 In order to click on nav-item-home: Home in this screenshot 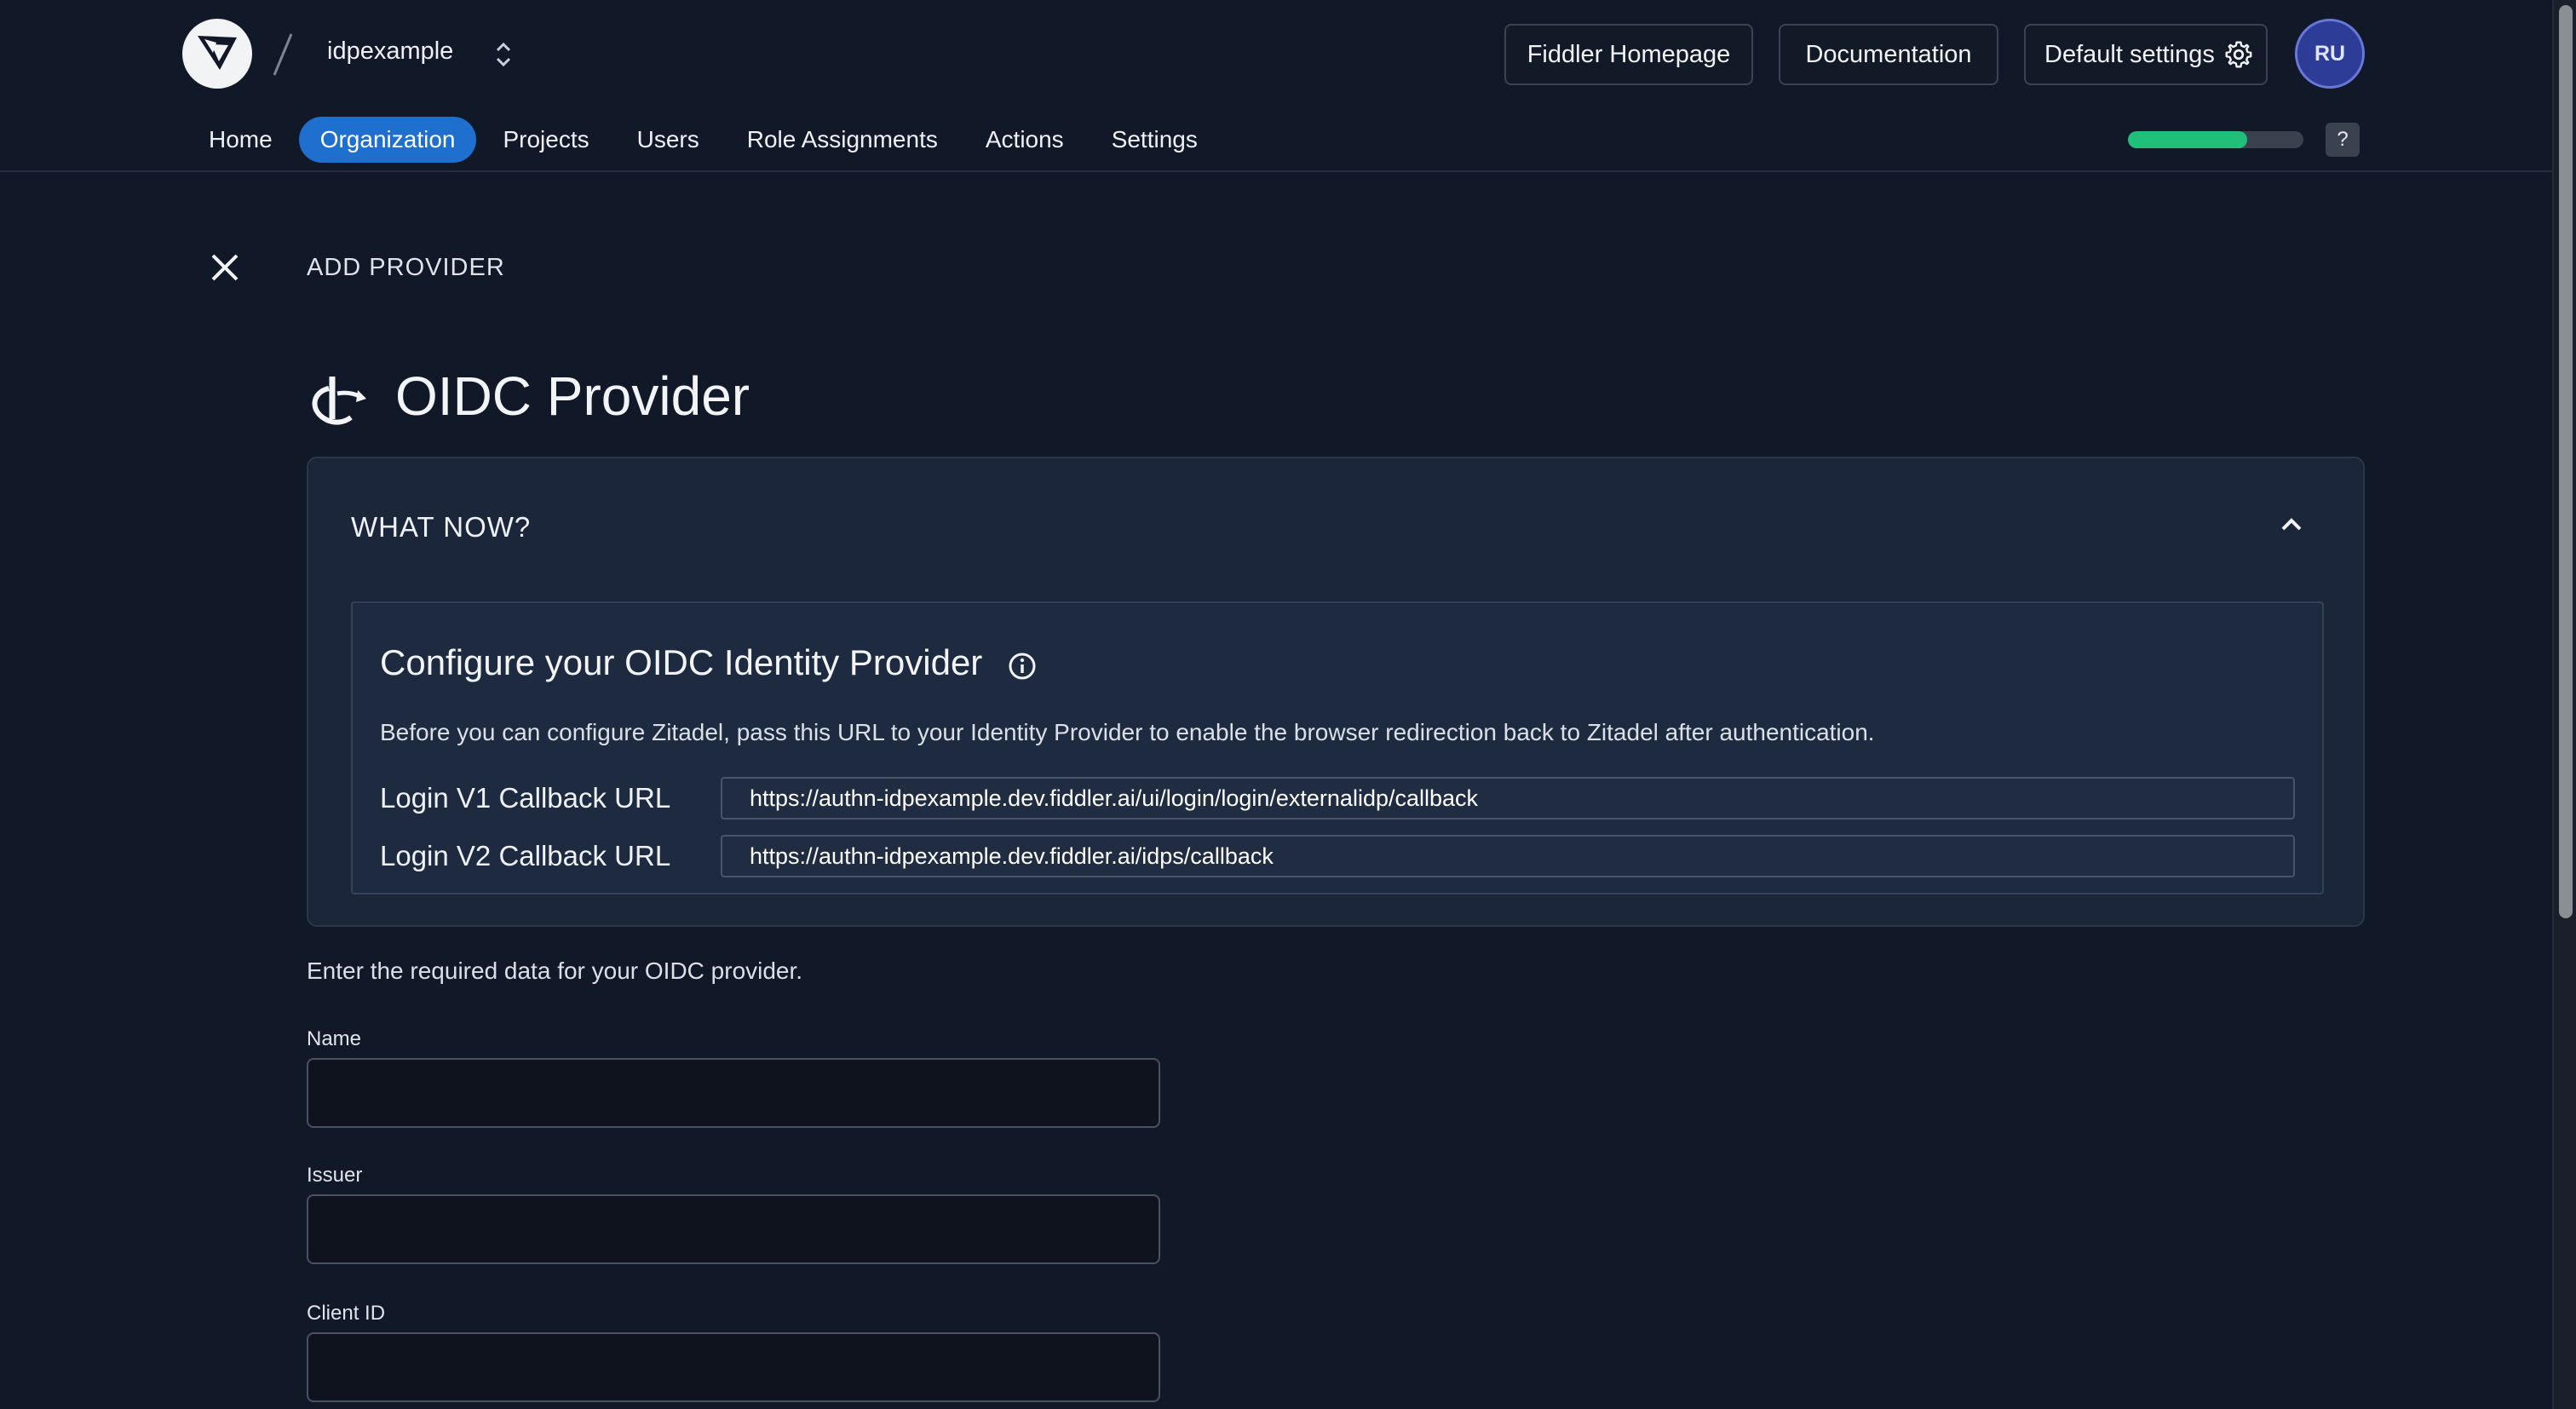, I will do `click(240, 140)`.